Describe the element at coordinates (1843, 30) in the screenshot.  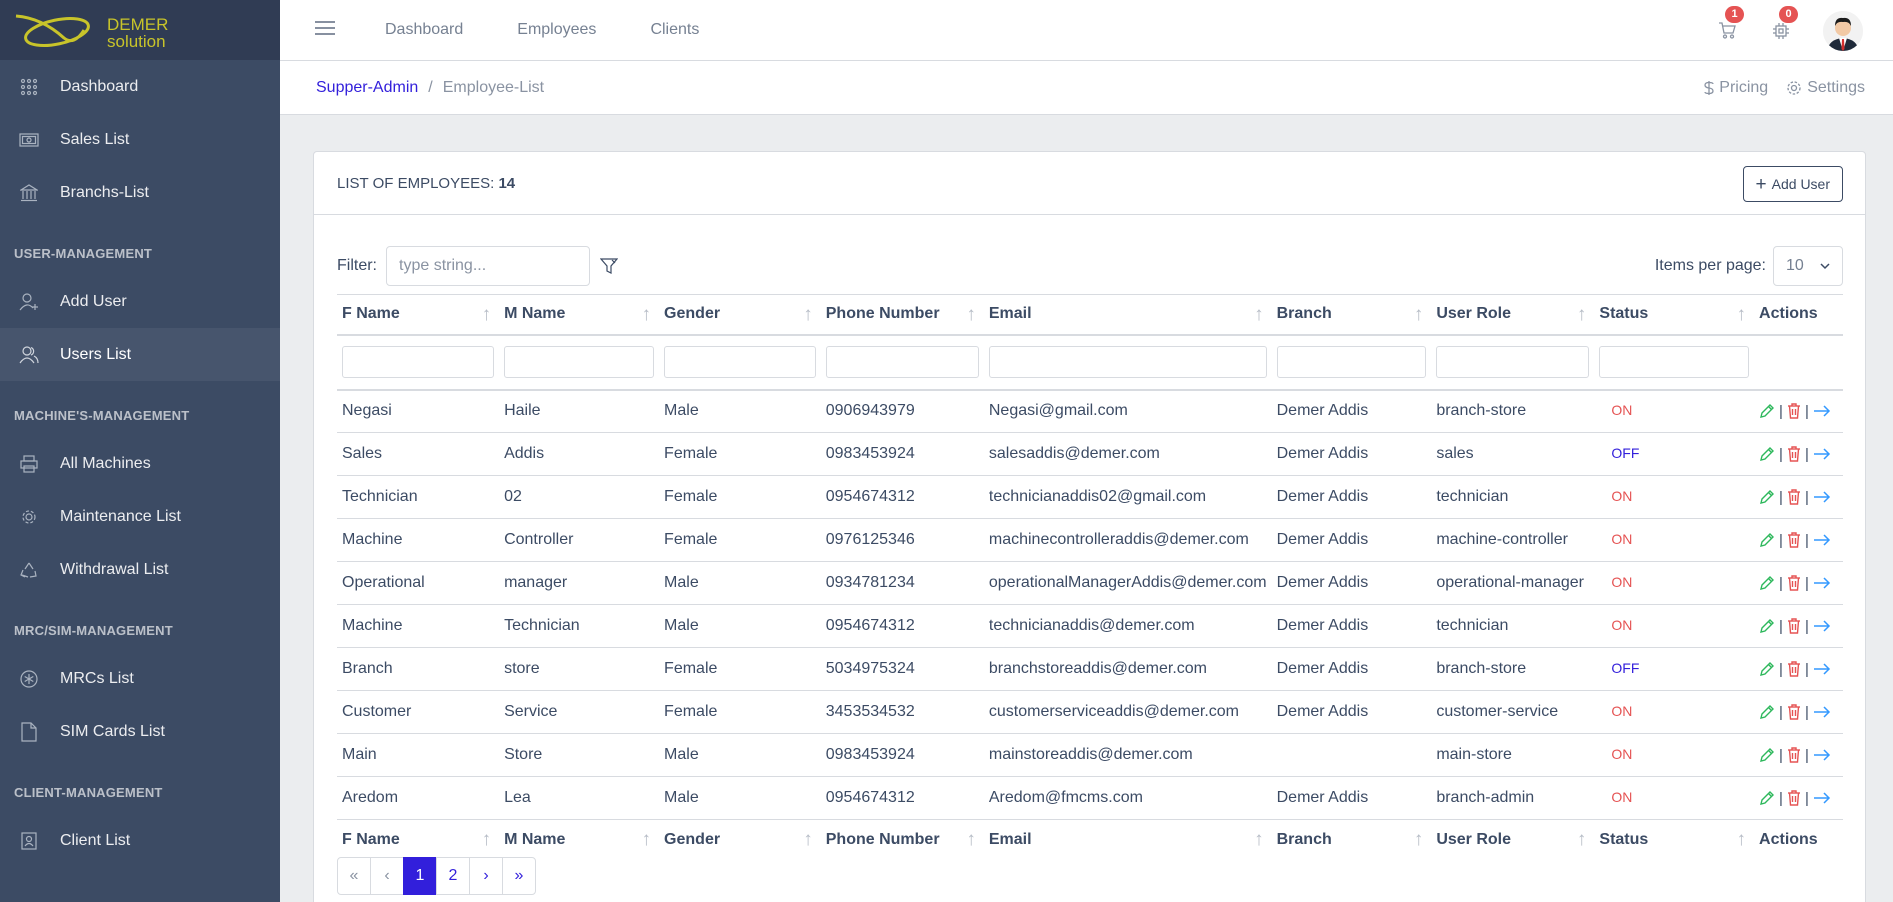
I see `avatar` at that location.